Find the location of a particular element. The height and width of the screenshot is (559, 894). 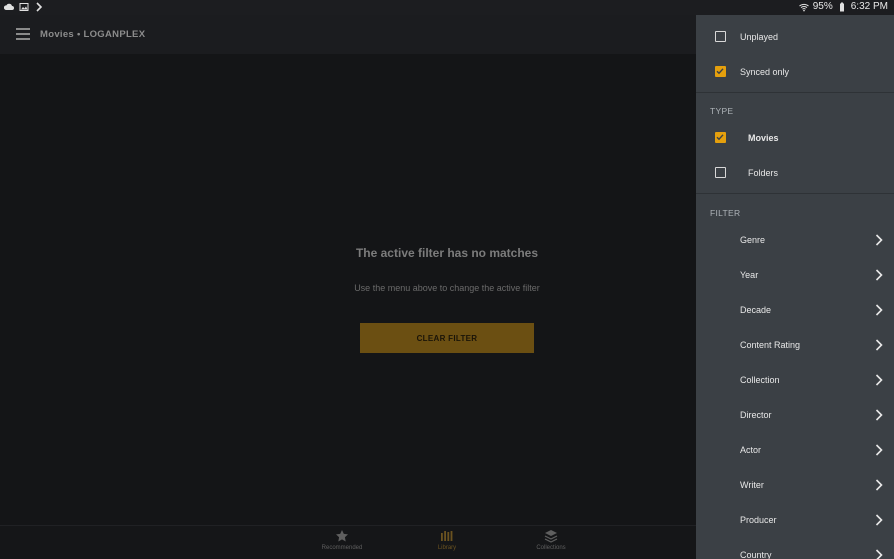

clock: 6:32 PM is located at coordinates (869, 6).